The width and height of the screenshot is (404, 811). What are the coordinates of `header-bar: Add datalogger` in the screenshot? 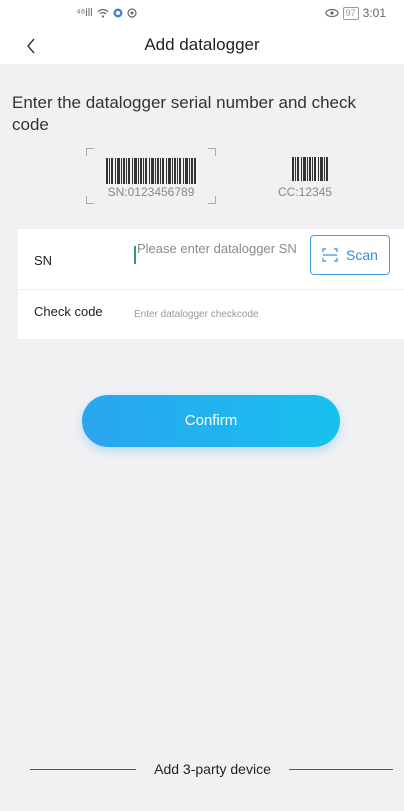 It's located at (202, 46).